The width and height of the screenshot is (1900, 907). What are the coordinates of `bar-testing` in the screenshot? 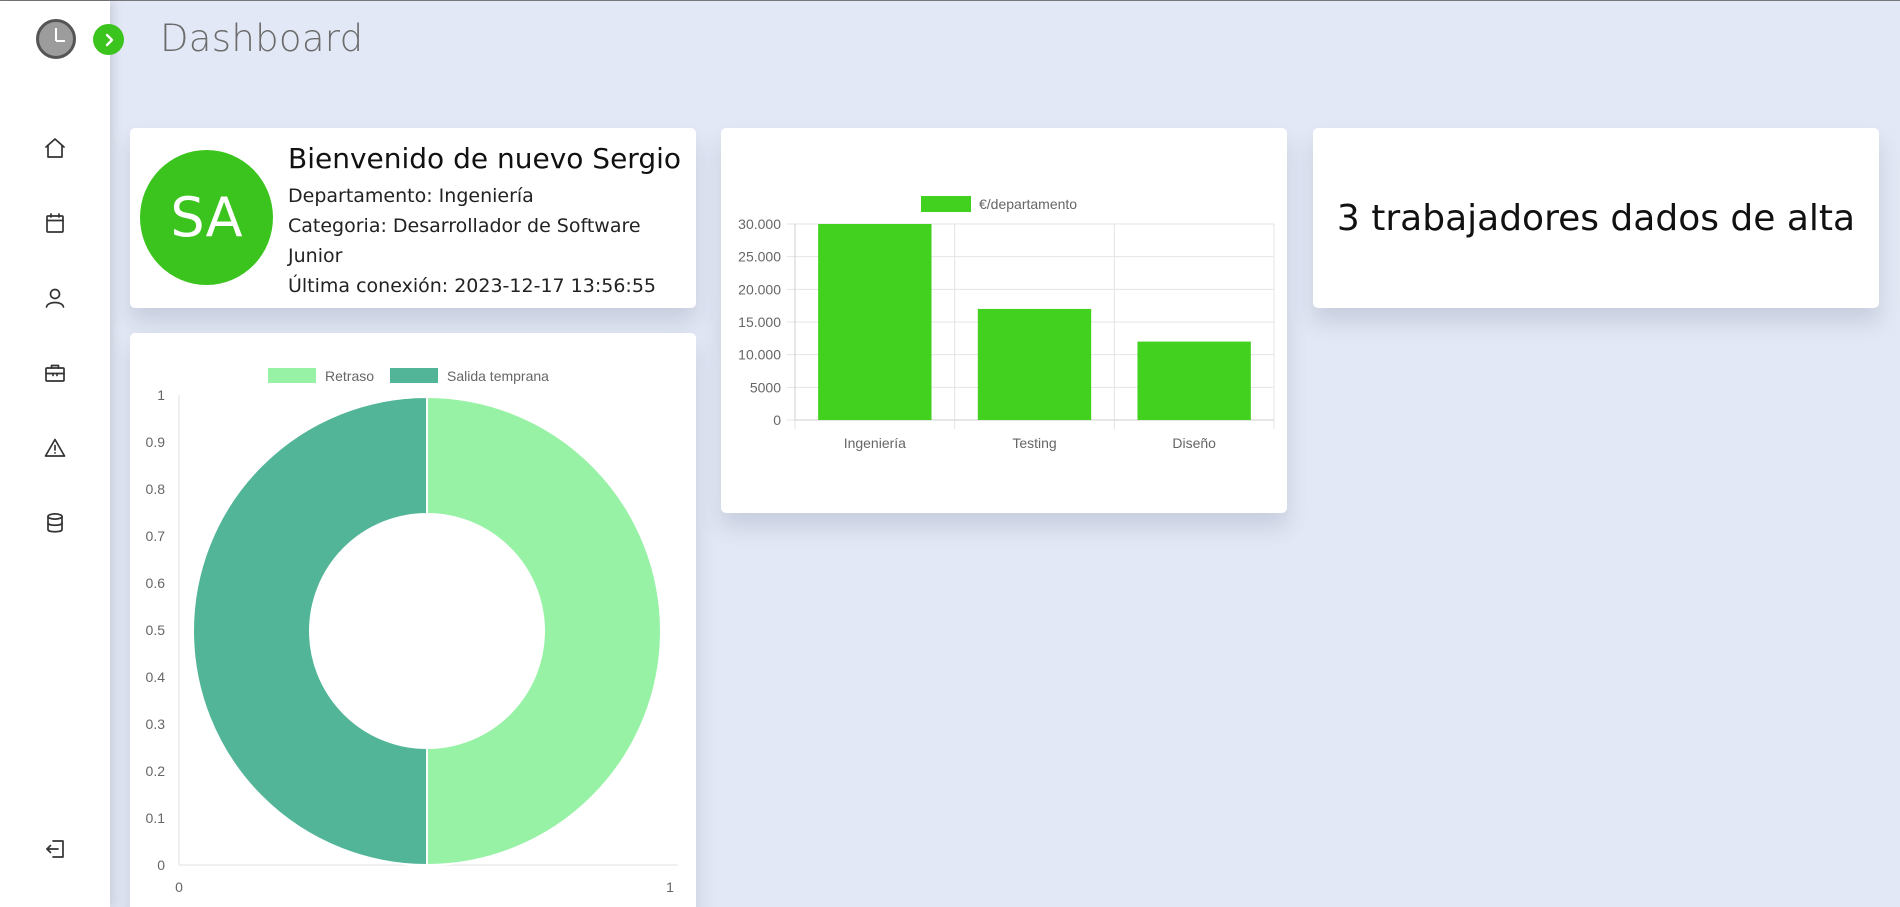 It's located at (1034, 364).